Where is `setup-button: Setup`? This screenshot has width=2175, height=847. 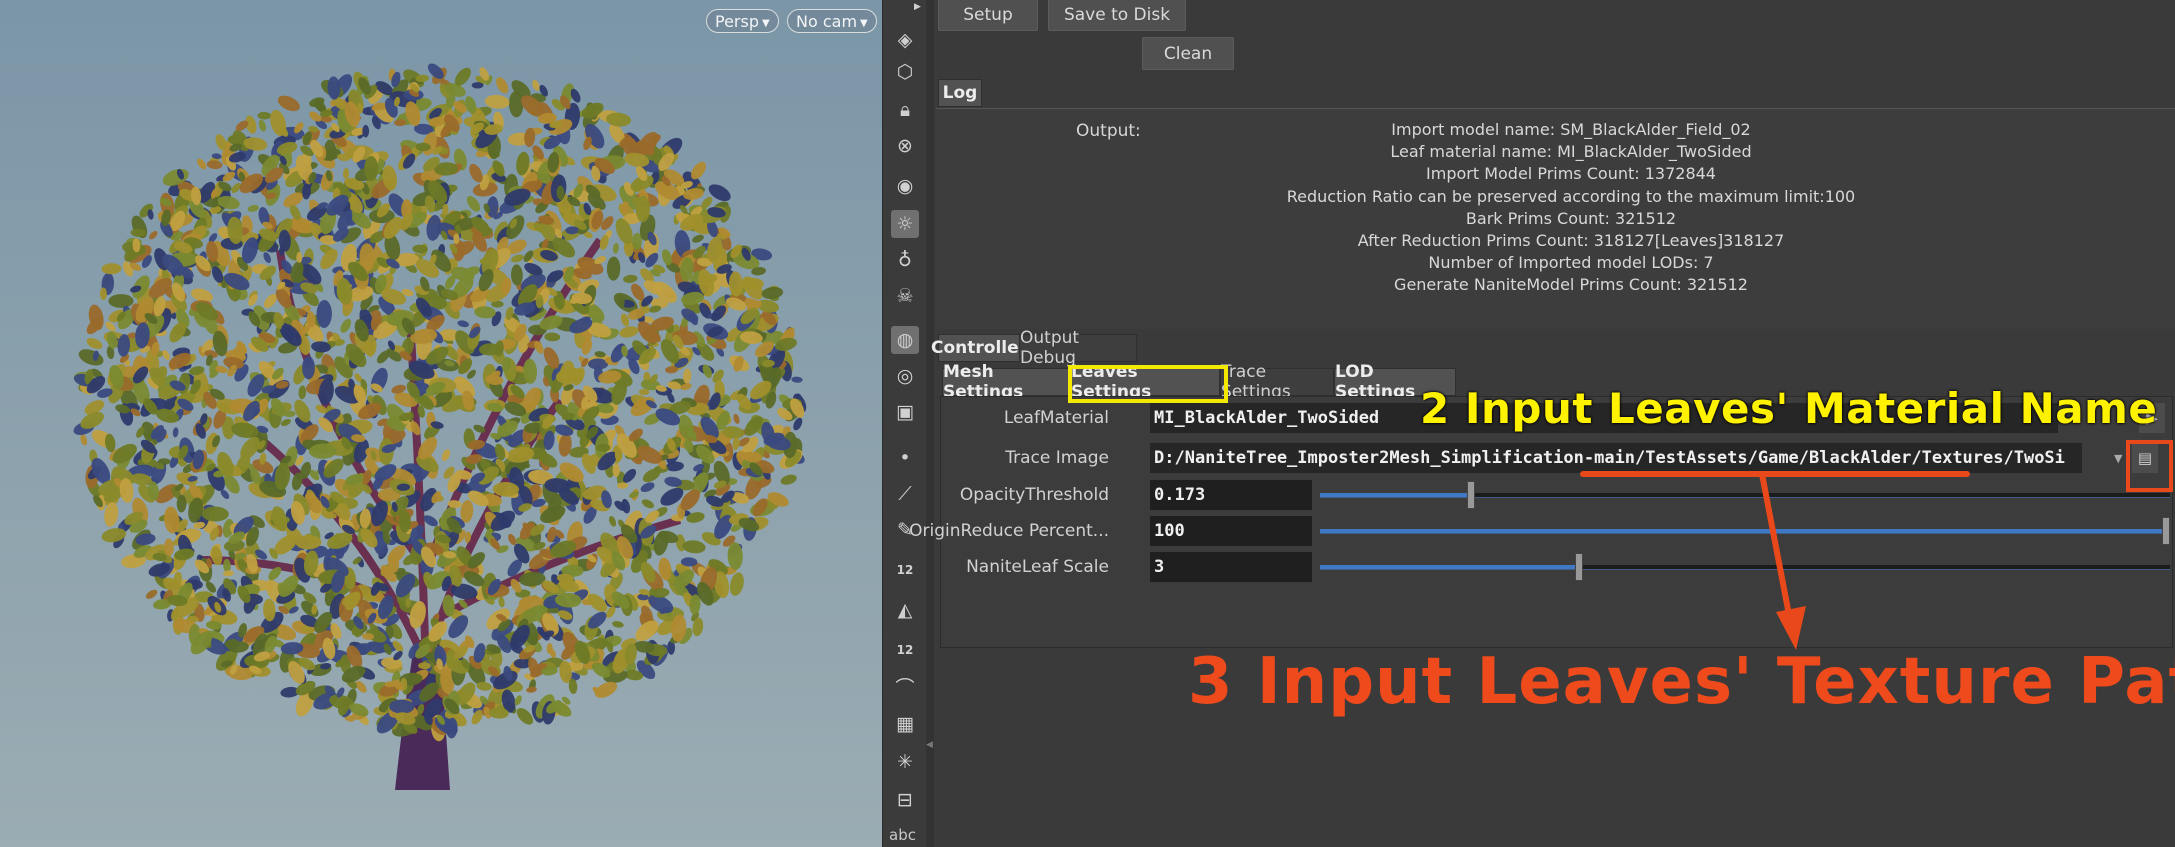 setup-button: Setup is located at coordinates (988, 15).